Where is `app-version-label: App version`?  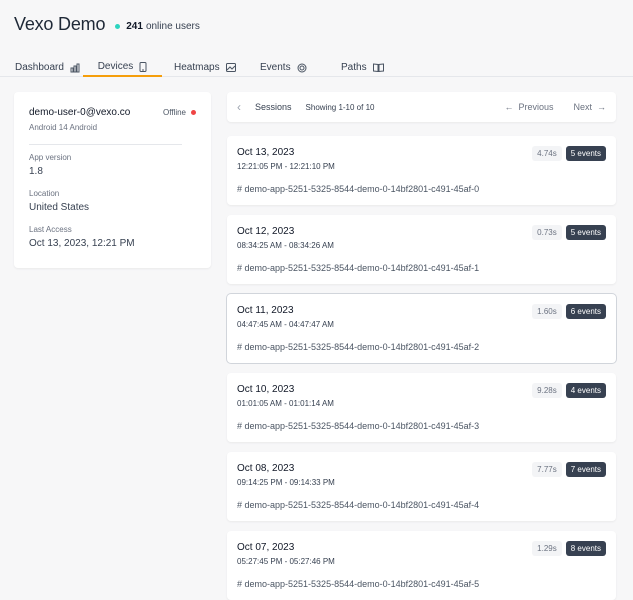 app-version-label: App version is located at coordinates (50, 157).